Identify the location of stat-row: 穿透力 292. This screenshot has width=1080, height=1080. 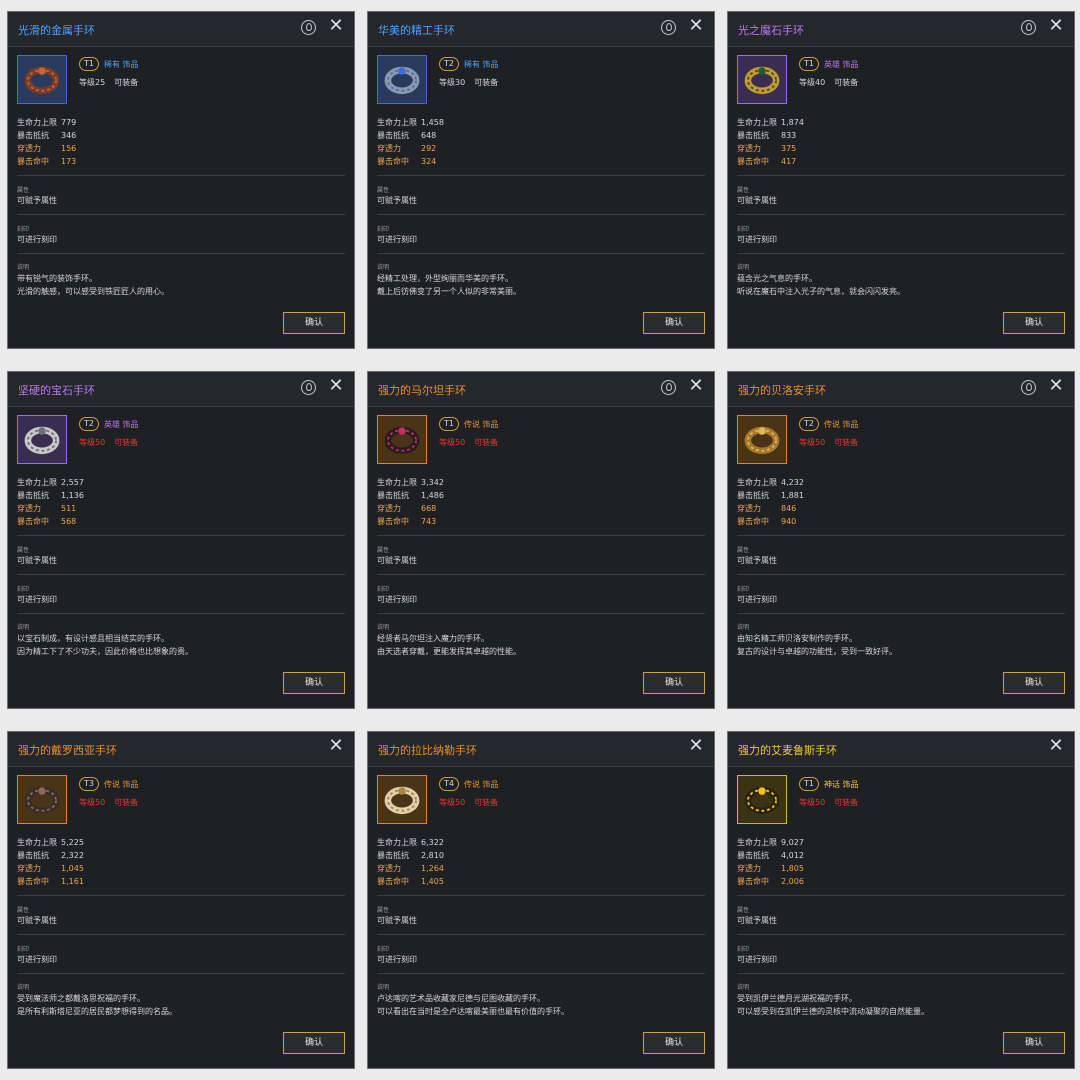
(437, 148).